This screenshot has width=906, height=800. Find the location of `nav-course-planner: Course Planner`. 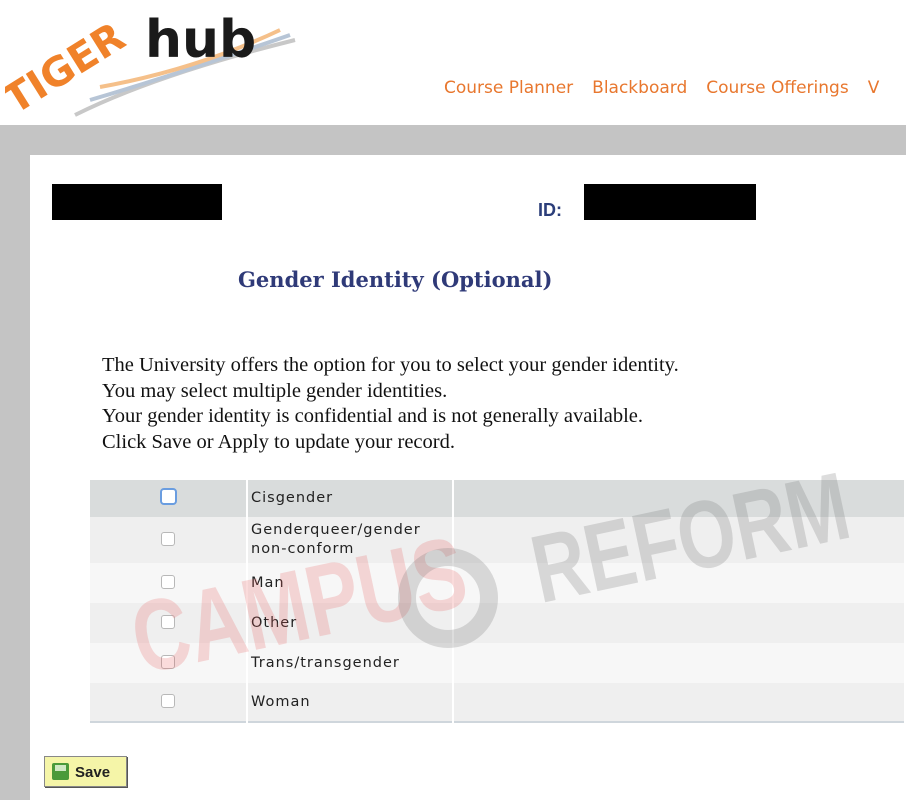

nav-course-planner: Course Planner is located at coordinates (508, 88).